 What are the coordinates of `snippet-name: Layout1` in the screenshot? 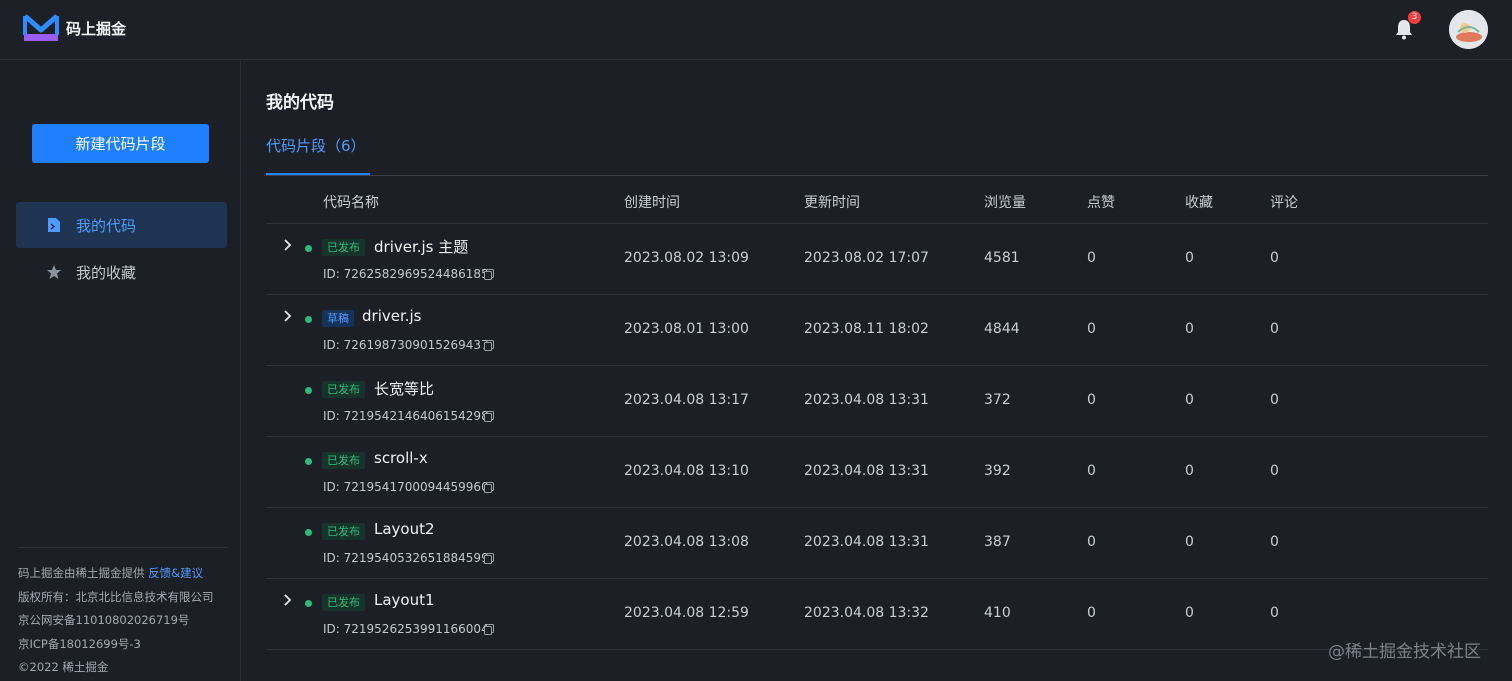 It's located at (404, 600).